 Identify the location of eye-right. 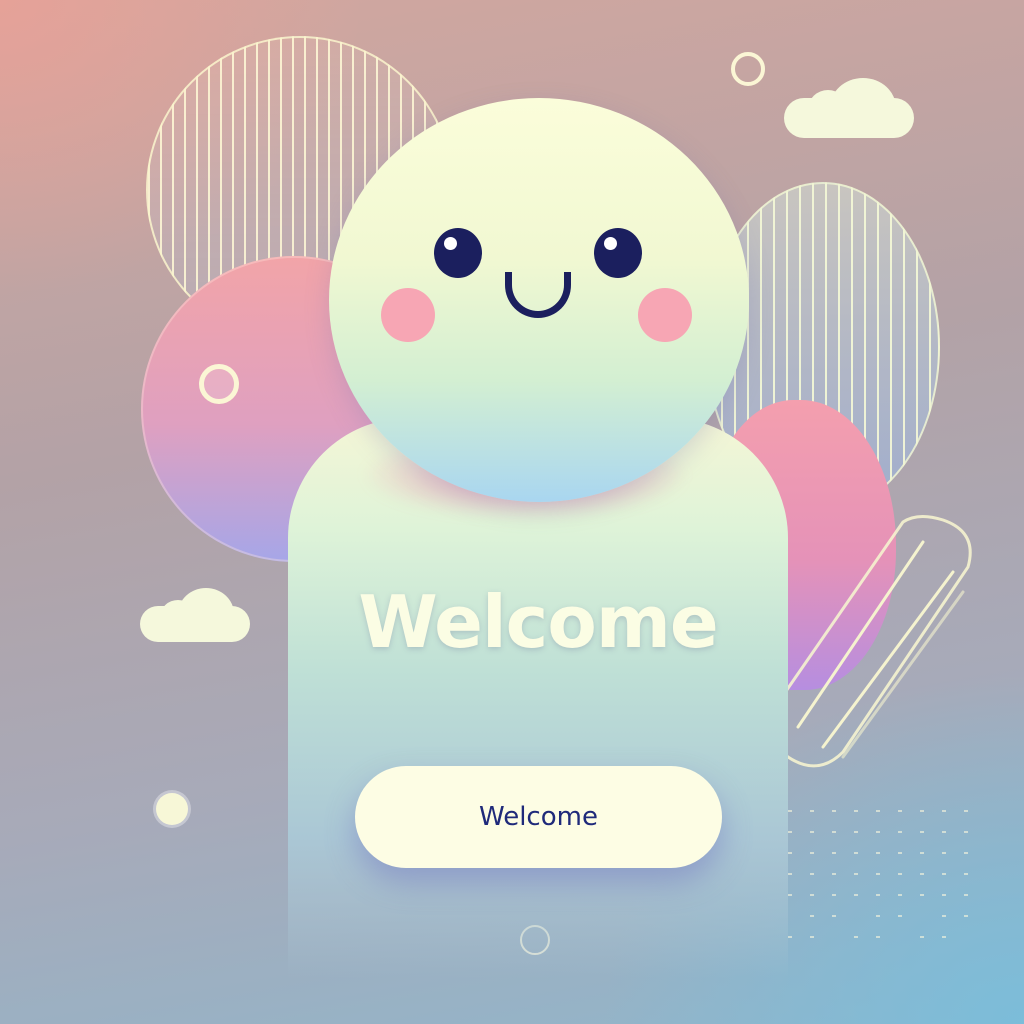
(618, 253).